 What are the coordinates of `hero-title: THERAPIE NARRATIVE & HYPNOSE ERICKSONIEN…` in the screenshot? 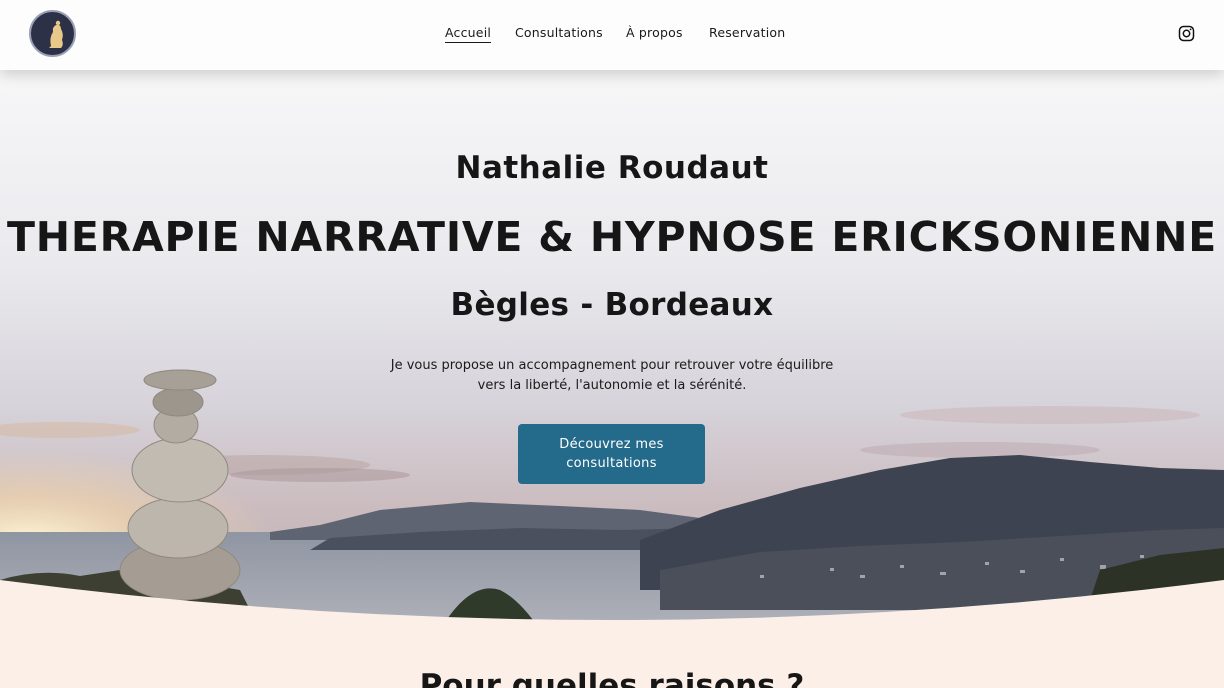 It's located at (612, 237).